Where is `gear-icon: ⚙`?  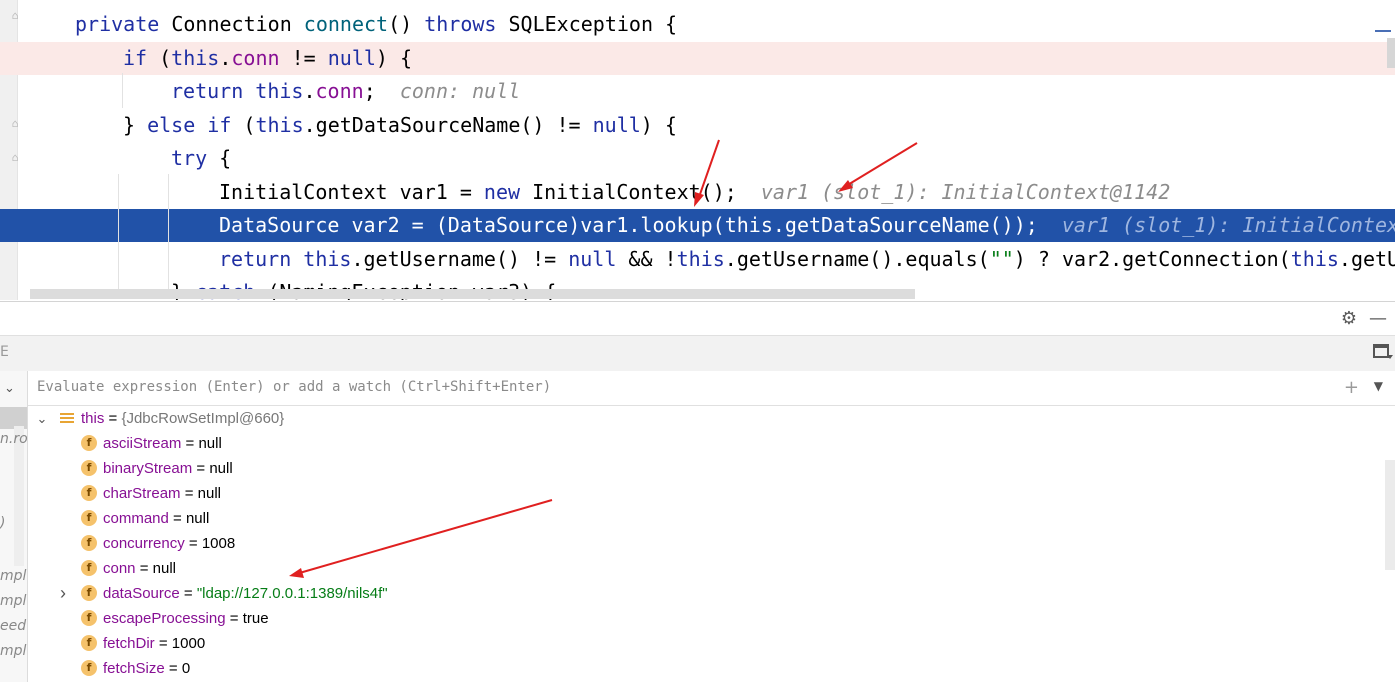 gear-icon: ⚙ is located at coordinates (1349, 319).